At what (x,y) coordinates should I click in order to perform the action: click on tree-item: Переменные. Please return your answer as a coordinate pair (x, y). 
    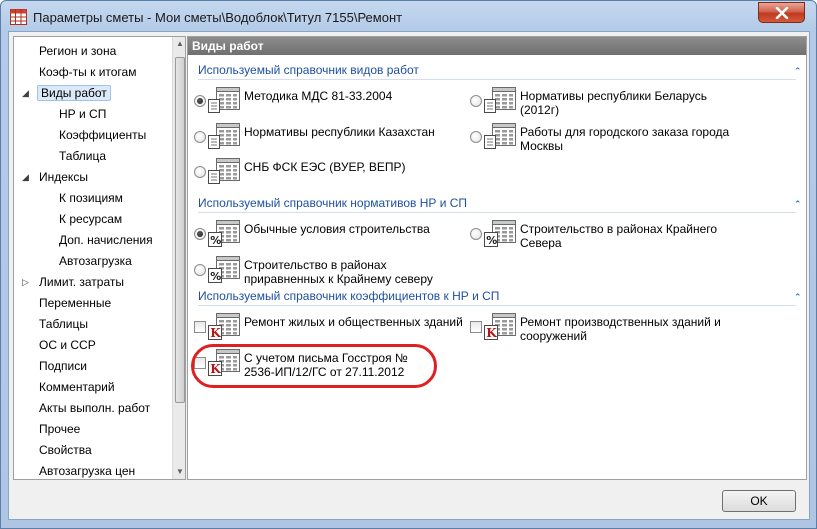
    Looking at the image, I should click on (75, 303).